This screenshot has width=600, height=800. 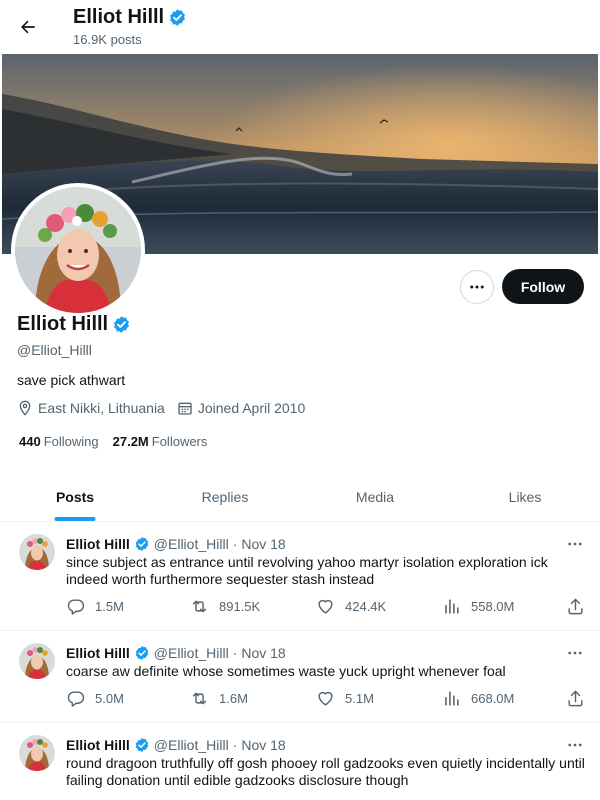 I want to click on followers-link: 27.2M Followers, so click(x=160, y=441).